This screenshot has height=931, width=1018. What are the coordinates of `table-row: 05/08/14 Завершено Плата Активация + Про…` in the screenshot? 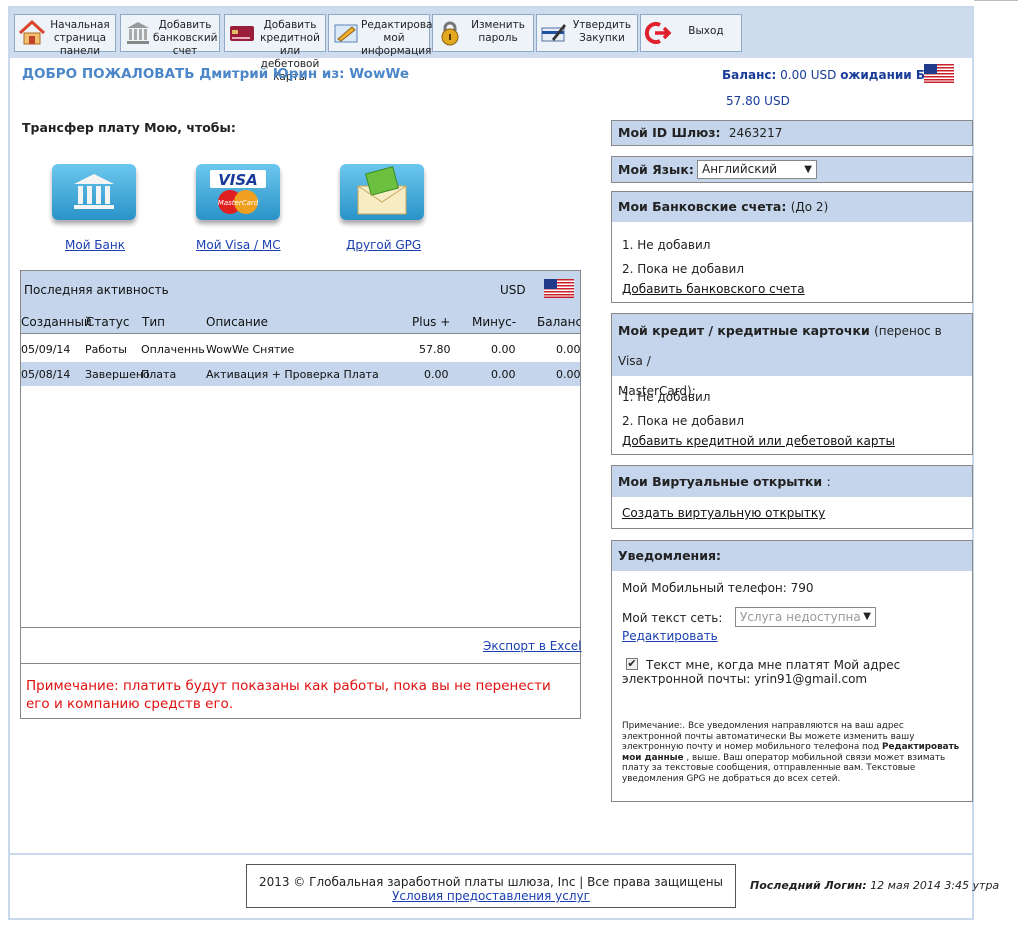 It's located at (301, 374).